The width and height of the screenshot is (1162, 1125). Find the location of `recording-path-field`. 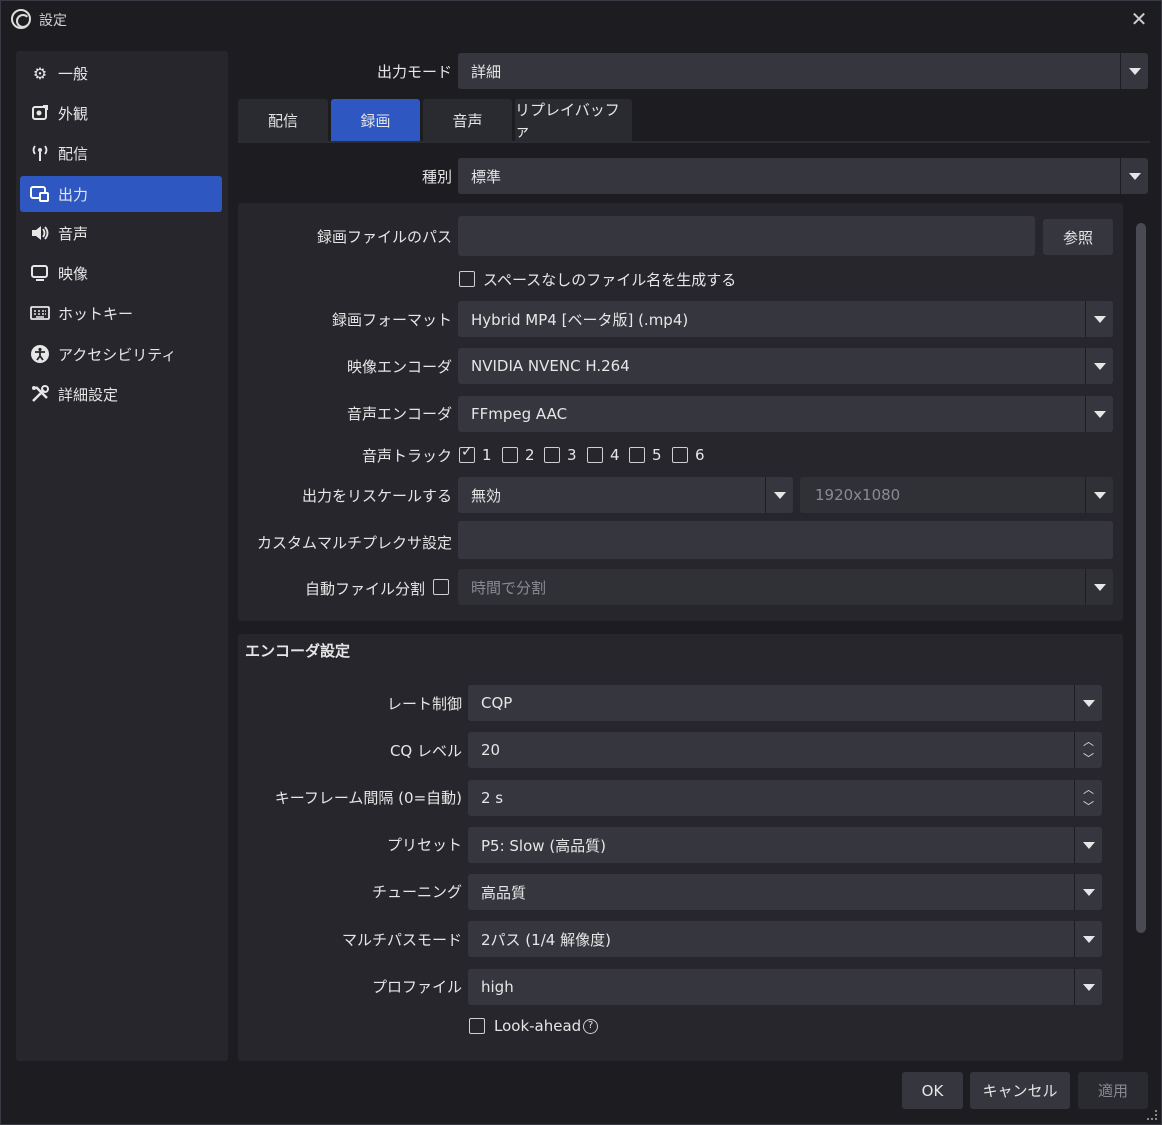

recording-path-field is located at coordinates (746, 236).